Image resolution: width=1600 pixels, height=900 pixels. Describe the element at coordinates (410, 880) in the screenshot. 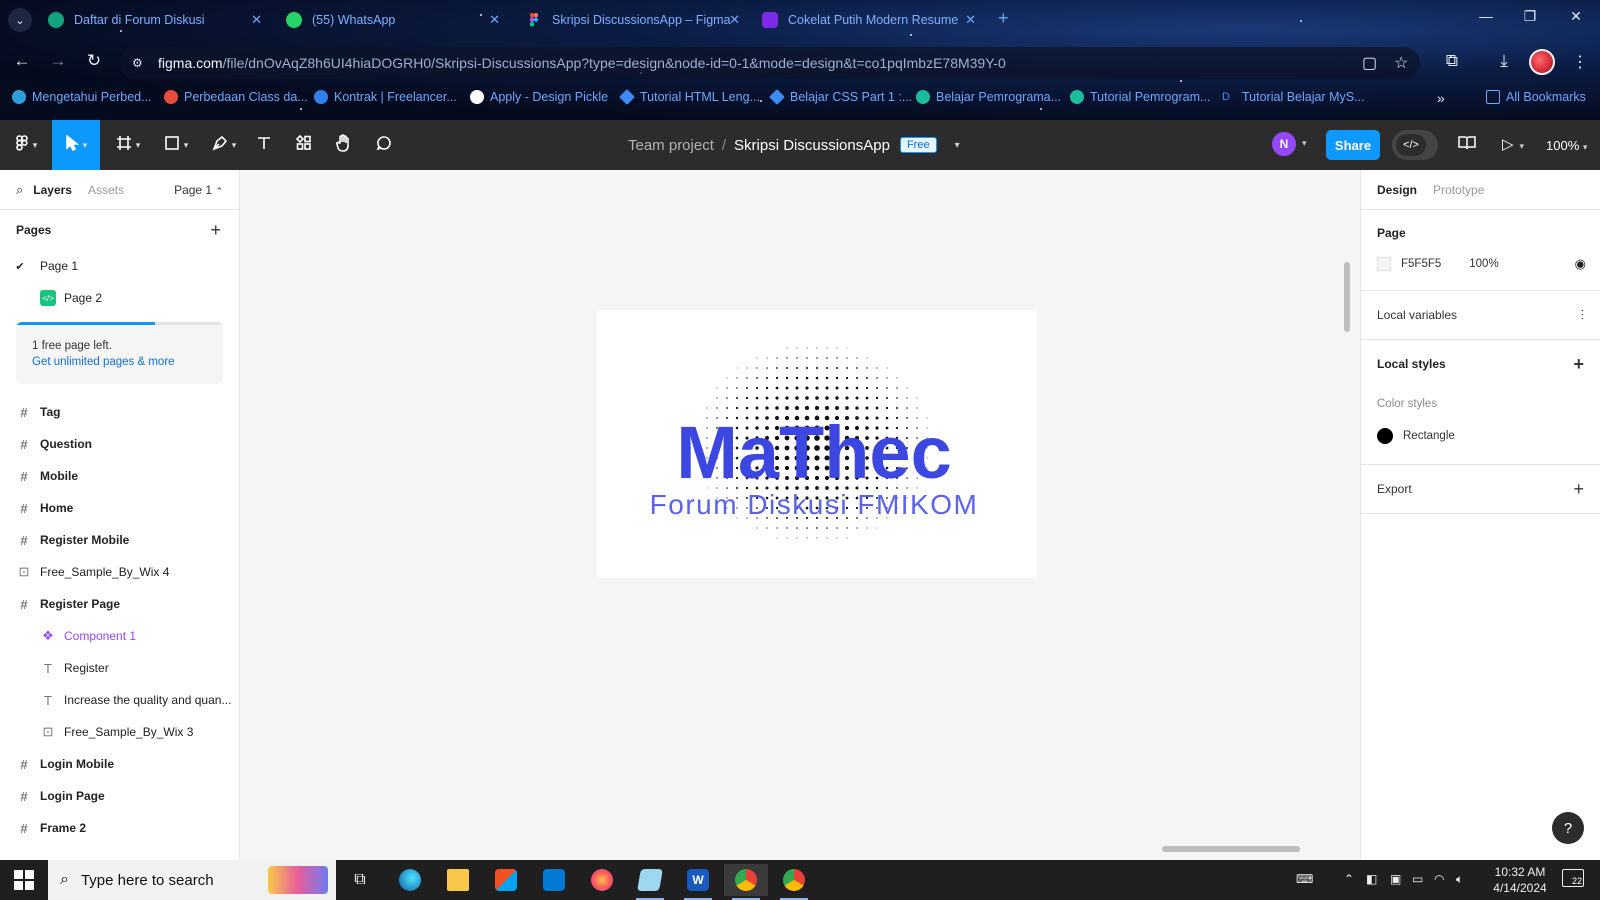

I see `edge-icon` at that location.